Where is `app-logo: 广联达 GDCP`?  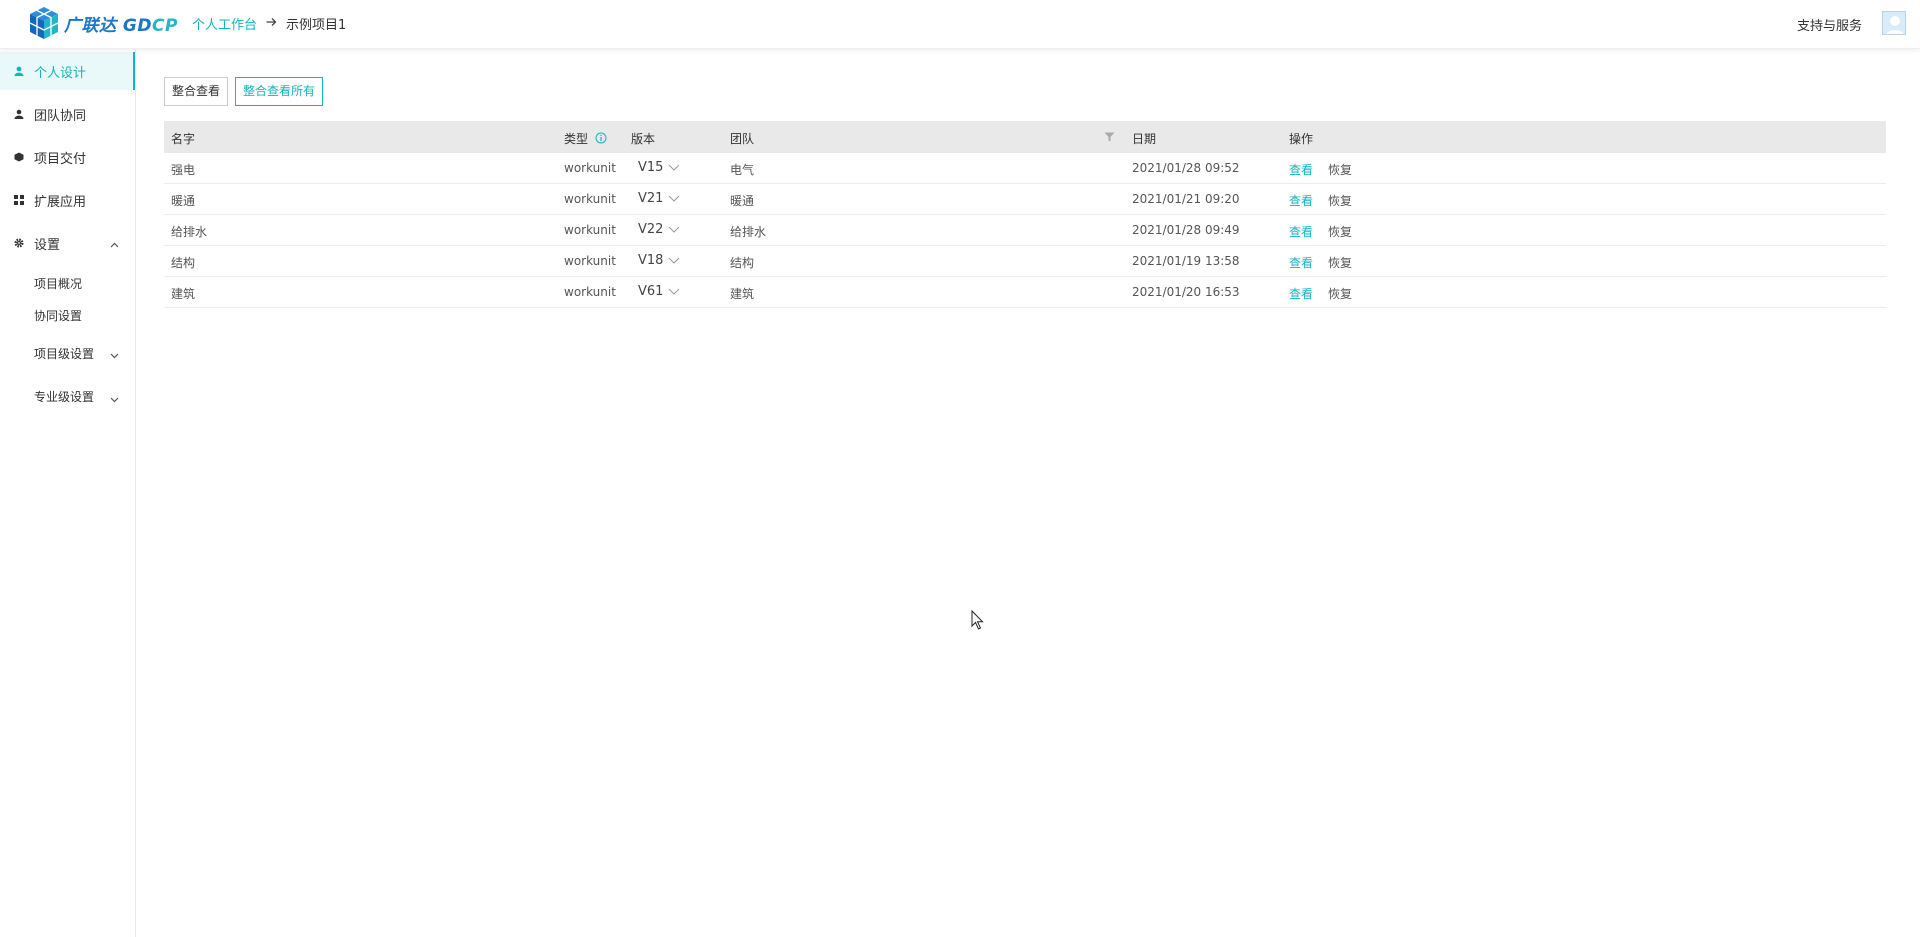
app-logo: 广联达 GDCP is located at coordinates (103, 23).